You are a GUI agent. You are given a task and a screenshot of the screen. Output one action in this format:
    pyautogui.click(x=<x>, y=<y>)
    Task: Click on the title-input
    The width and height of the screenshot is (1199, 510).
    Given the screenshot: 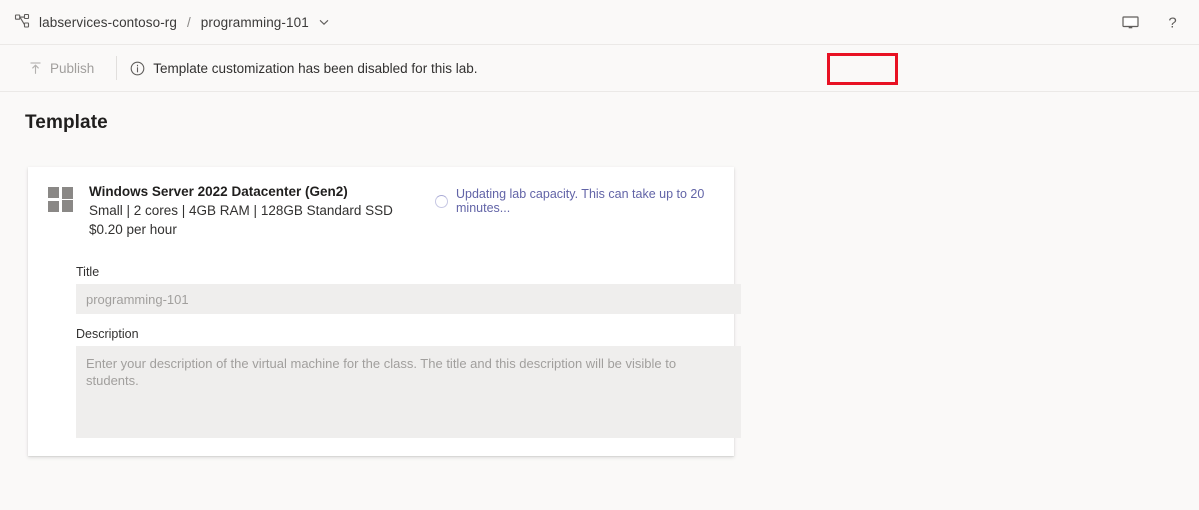 What is the action you would take?
    pyautogui.click(x=408, y=299)
    